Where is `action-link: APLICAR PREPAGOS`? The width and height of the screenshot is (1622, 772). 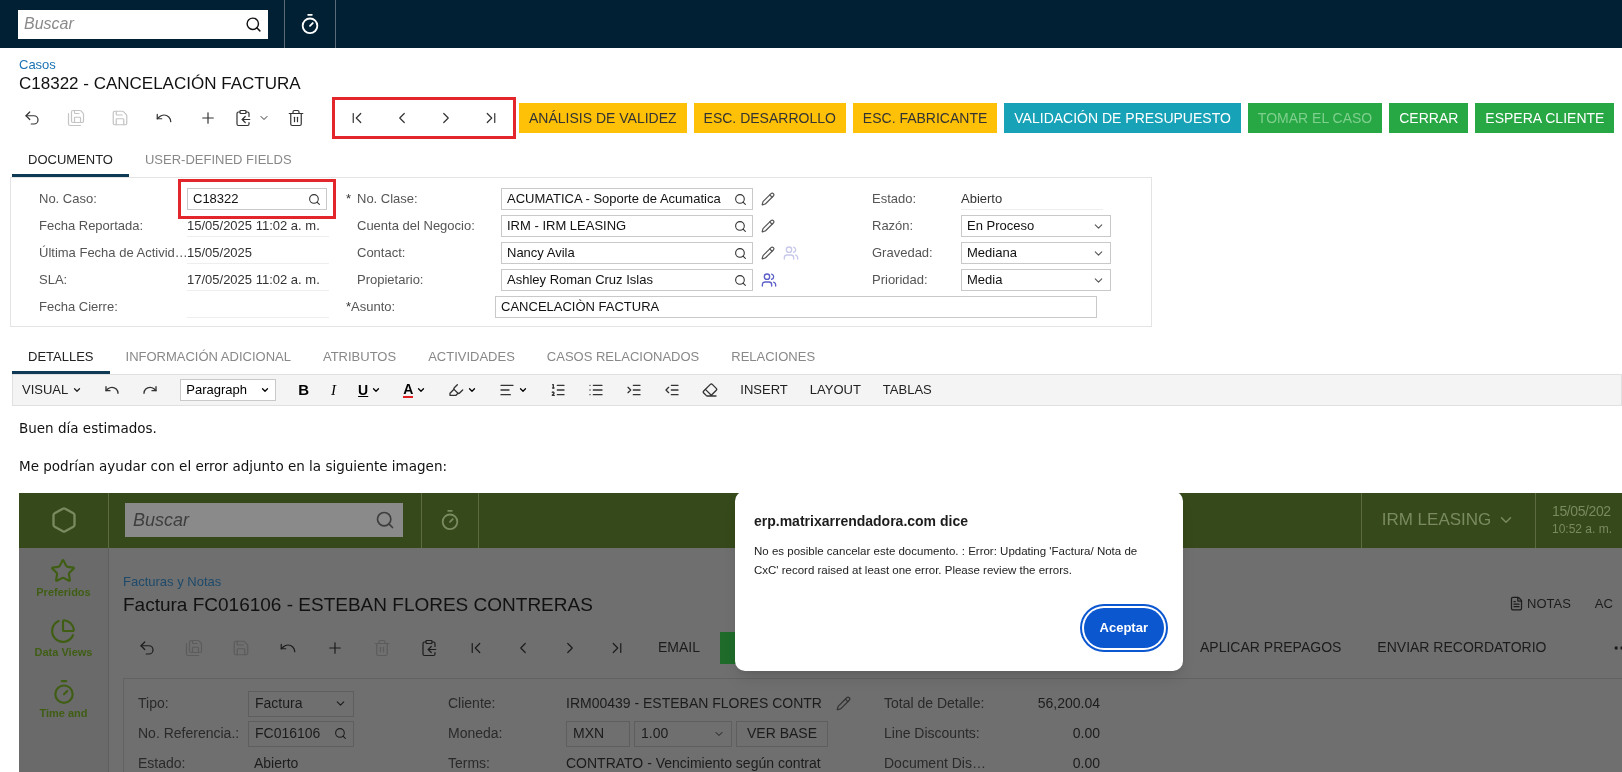
action-link: APLICAR PREPAGOS is located at coordinates (1271, 647).